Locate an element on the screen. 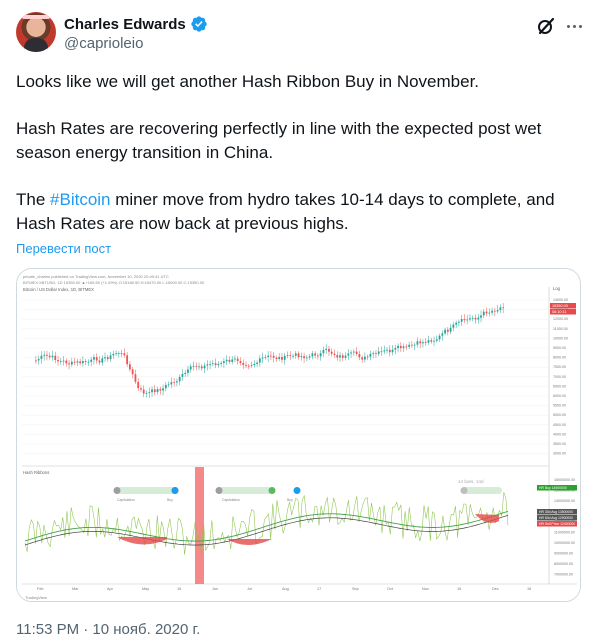 The image size is (595, 643). hash-ribbon-sell-band is located at coordinates (199, 525).